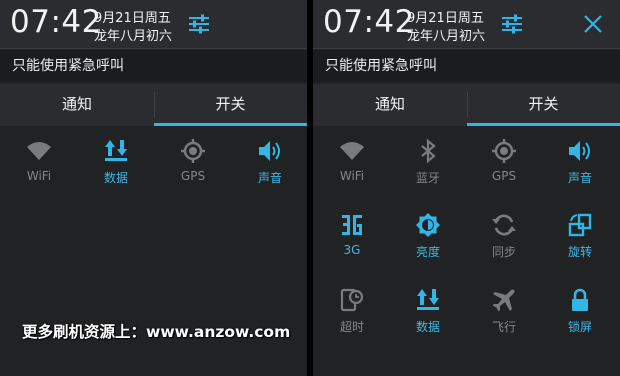  I want to click on toggle-label: 飞行, so click(503, 327).